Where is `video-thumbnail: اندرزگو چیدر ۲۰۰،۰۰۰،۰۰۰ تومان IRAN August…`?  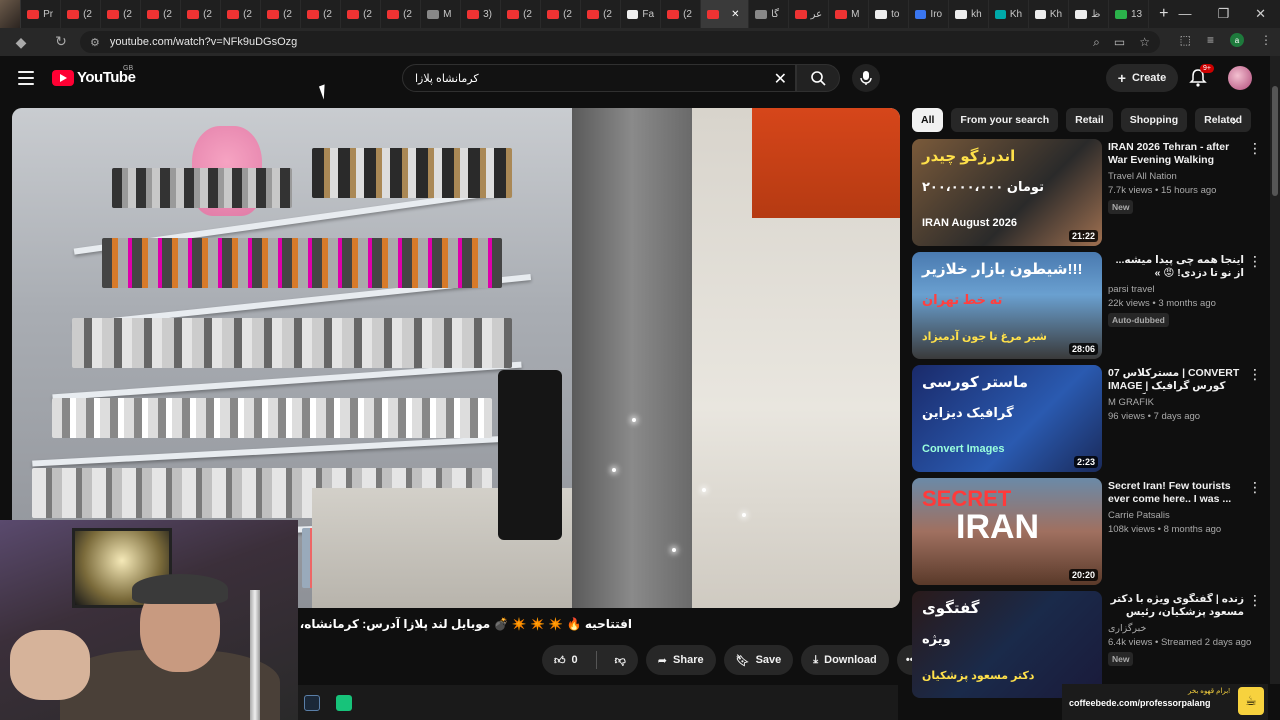 video-thumbnail: اندرزگو چیدر ۲۰۰،۰۰۰،۰۰۰ تومان IRAN August… is located at coordinates (1007, 192).